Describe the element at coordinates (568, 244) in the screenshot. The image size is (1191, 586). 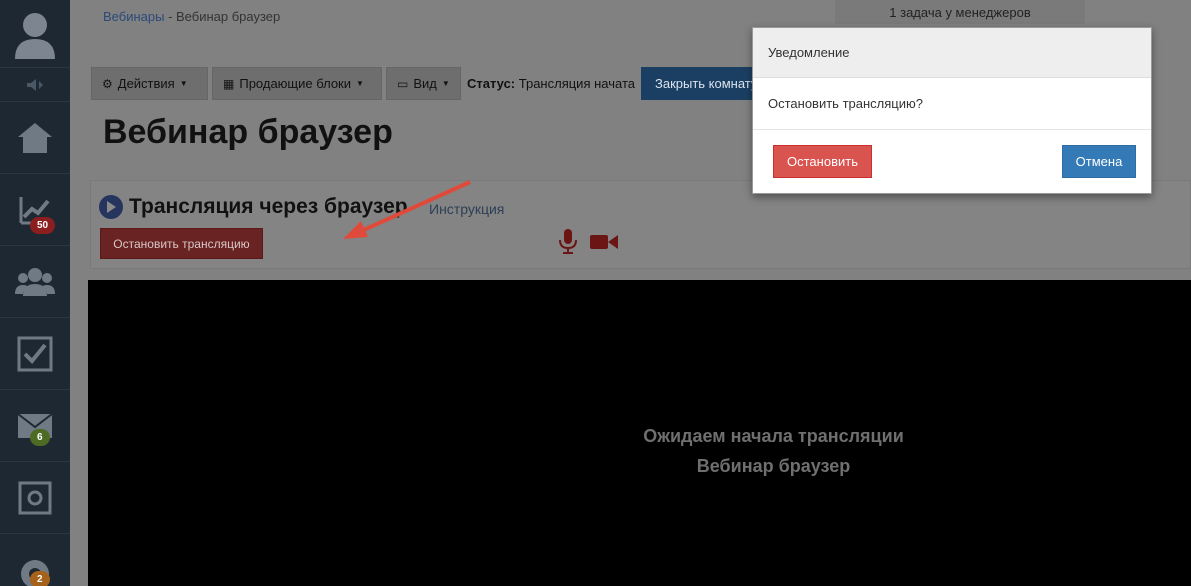
I see `microphone-icon` at that location.